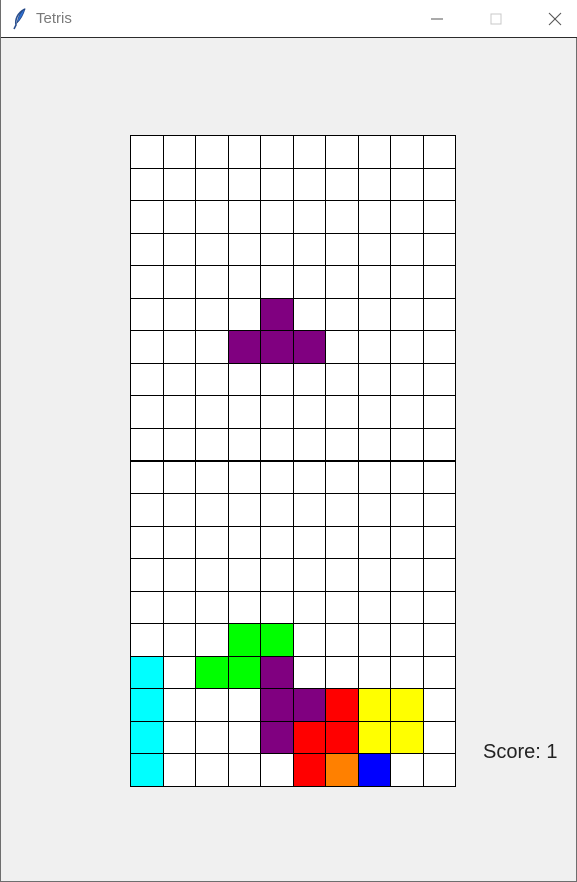 Image resolution: width=577 pixels, height=882 pixels. What do you see at coordinates (437, 19) in the screenshot?
I see `minimize-button` at bounding box center [437, 19].